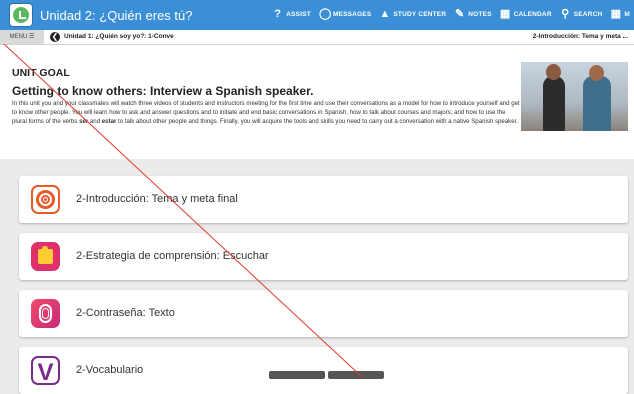 This screenshot has height=394, width=634. I want to click on unit-title: Unidad 2: ¿Quién eres tú?, so click(116, 15).